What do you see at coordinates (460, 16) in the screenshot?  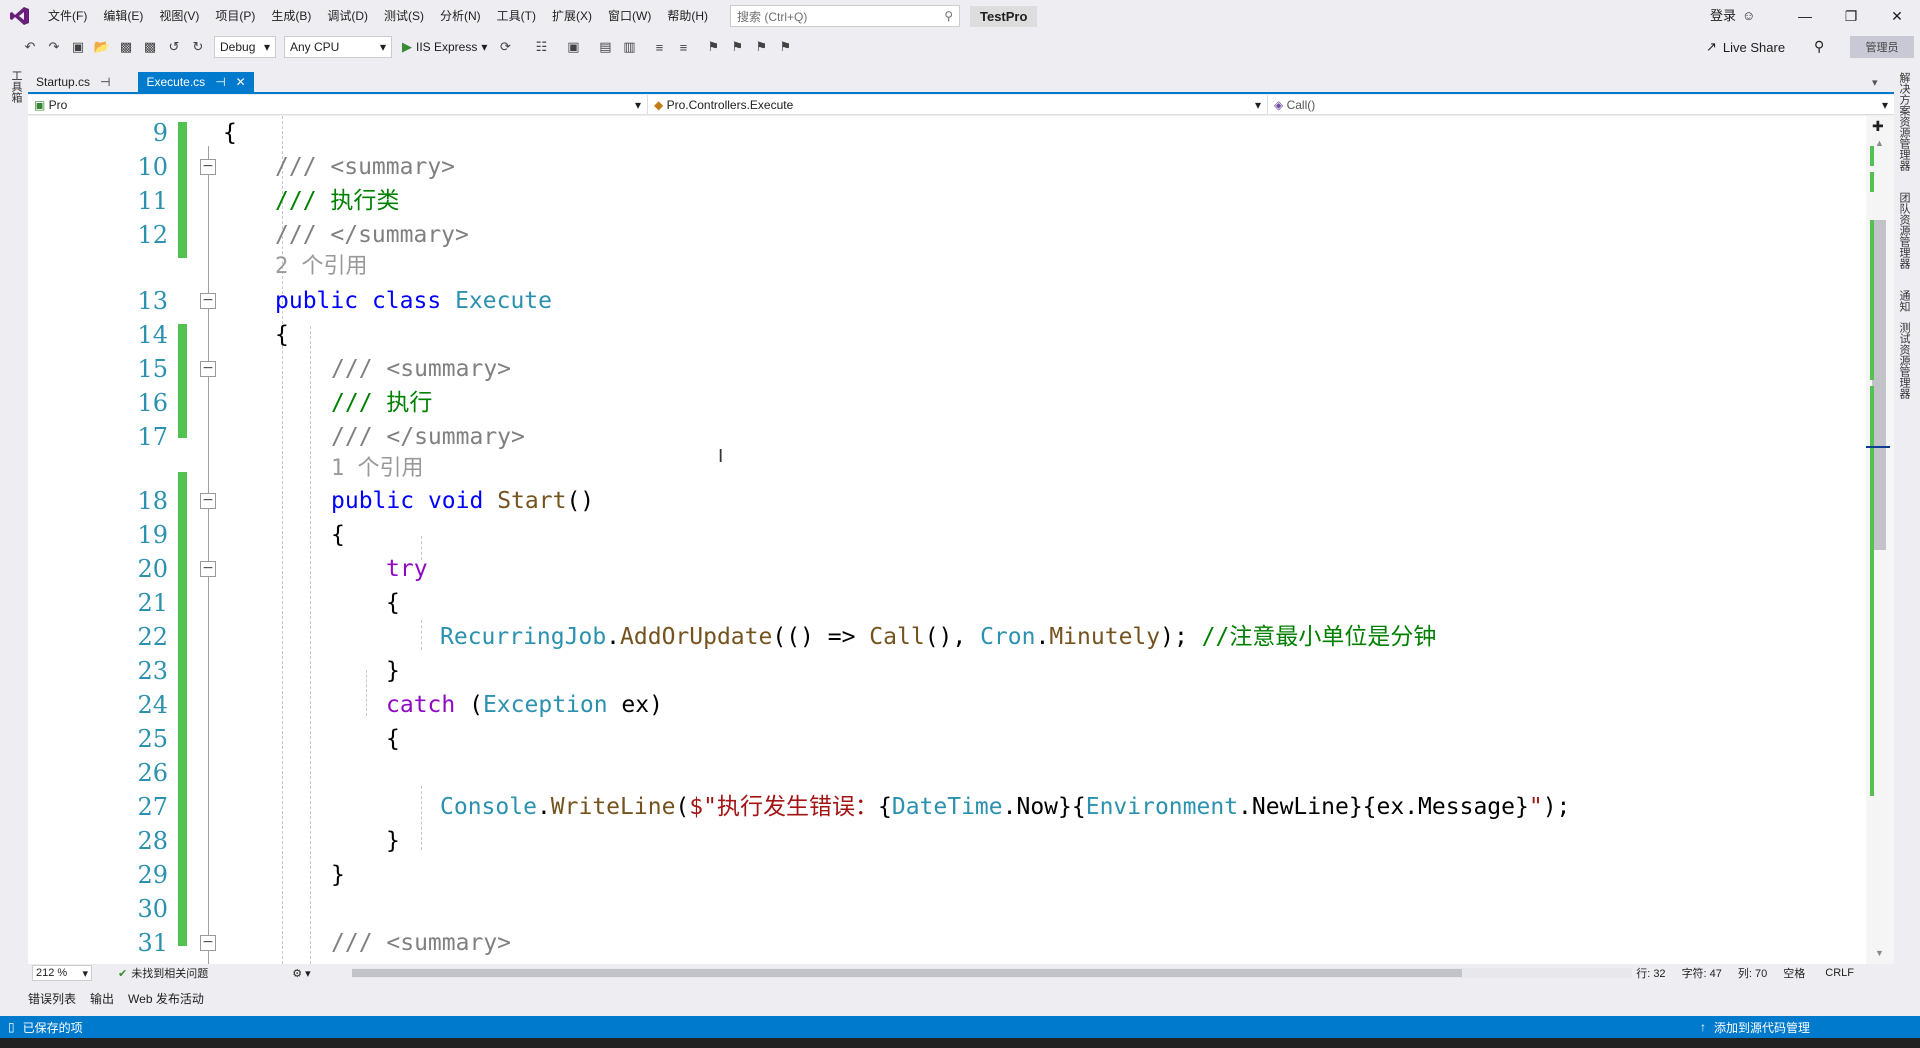 I see `menu-analyze: 分析(N)` at bounding box center [460, 16].